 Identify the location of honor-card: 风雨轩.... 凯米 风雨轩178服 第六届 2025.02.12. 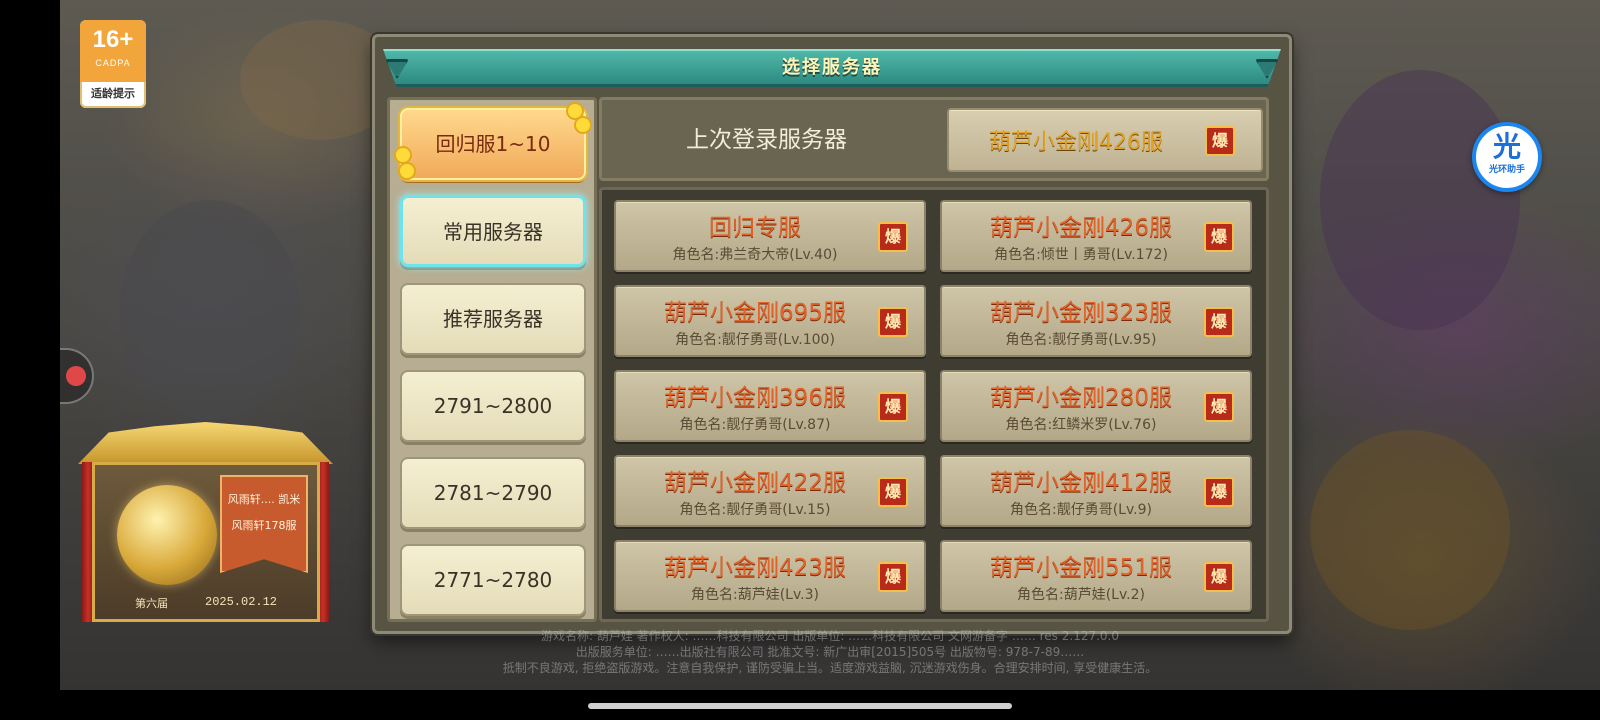
(205, 524).